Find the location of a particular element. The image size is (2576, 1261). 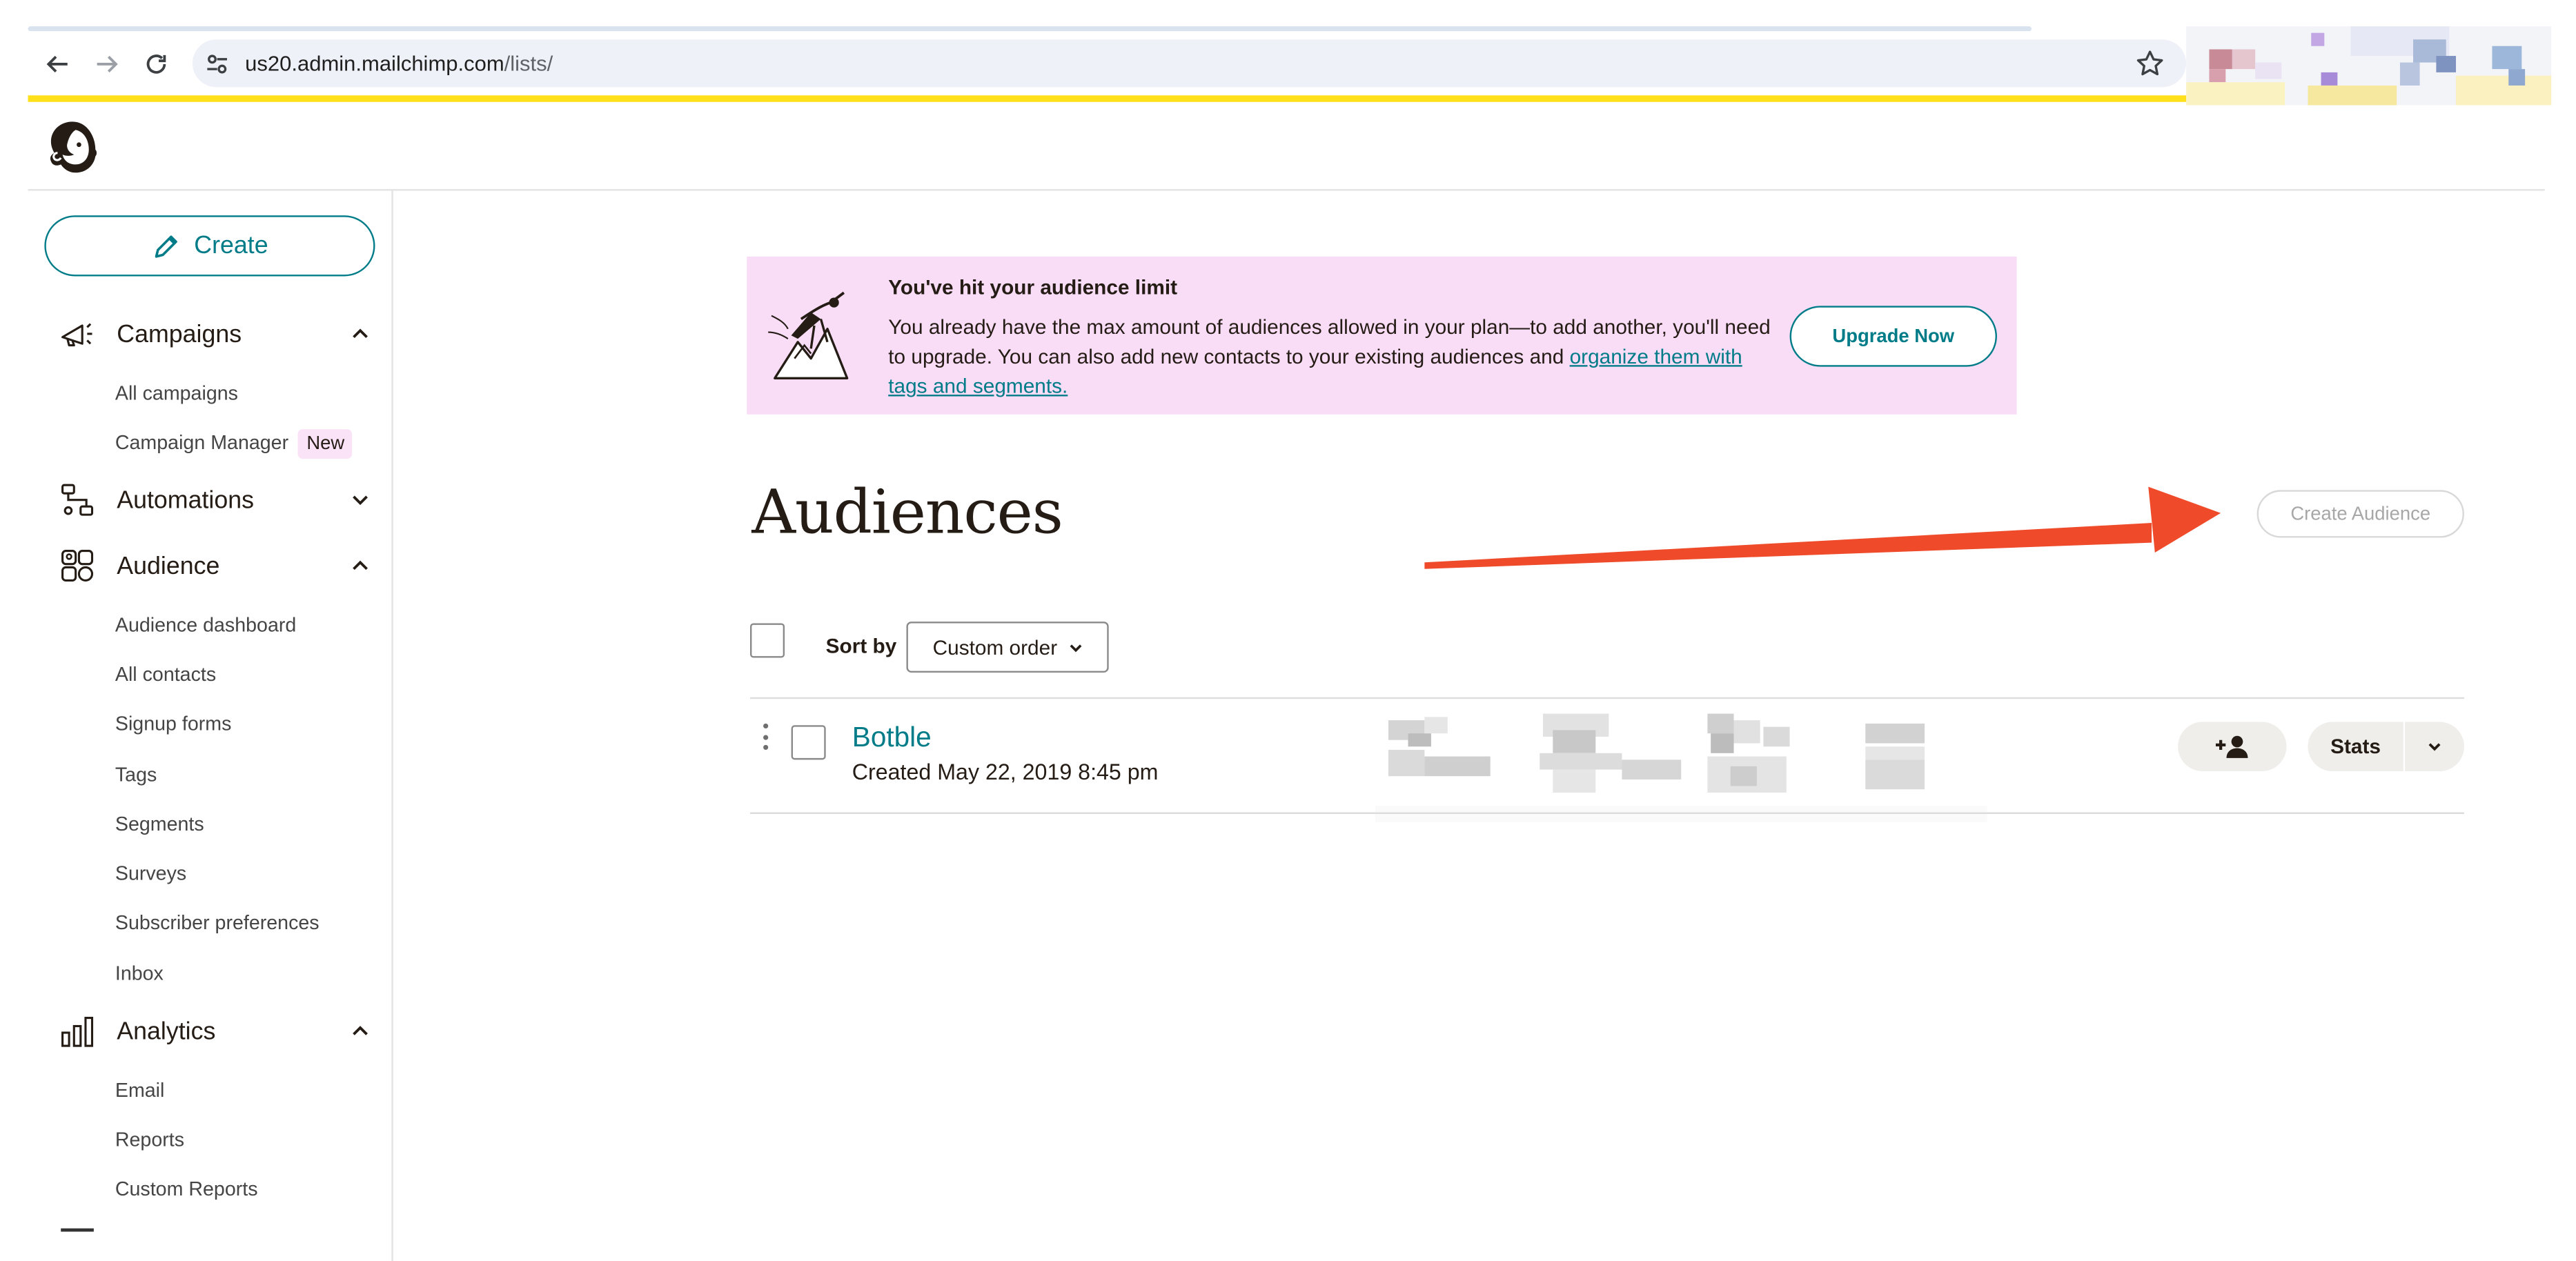

sidebar-item-subscriber-preferences: Subscriber preferences is located at coordinates (217, 922).